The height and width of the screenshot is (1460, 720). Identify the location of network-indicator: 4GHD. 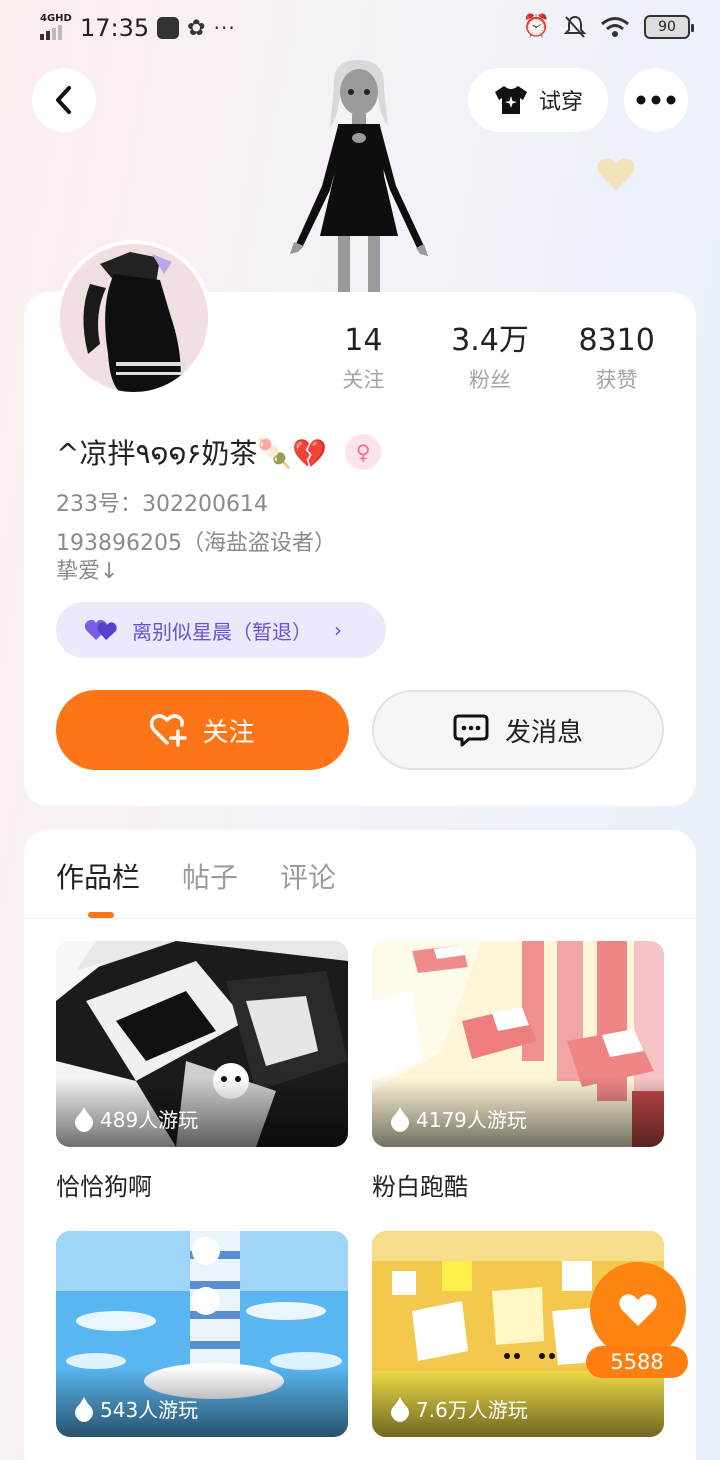
(56, 28).